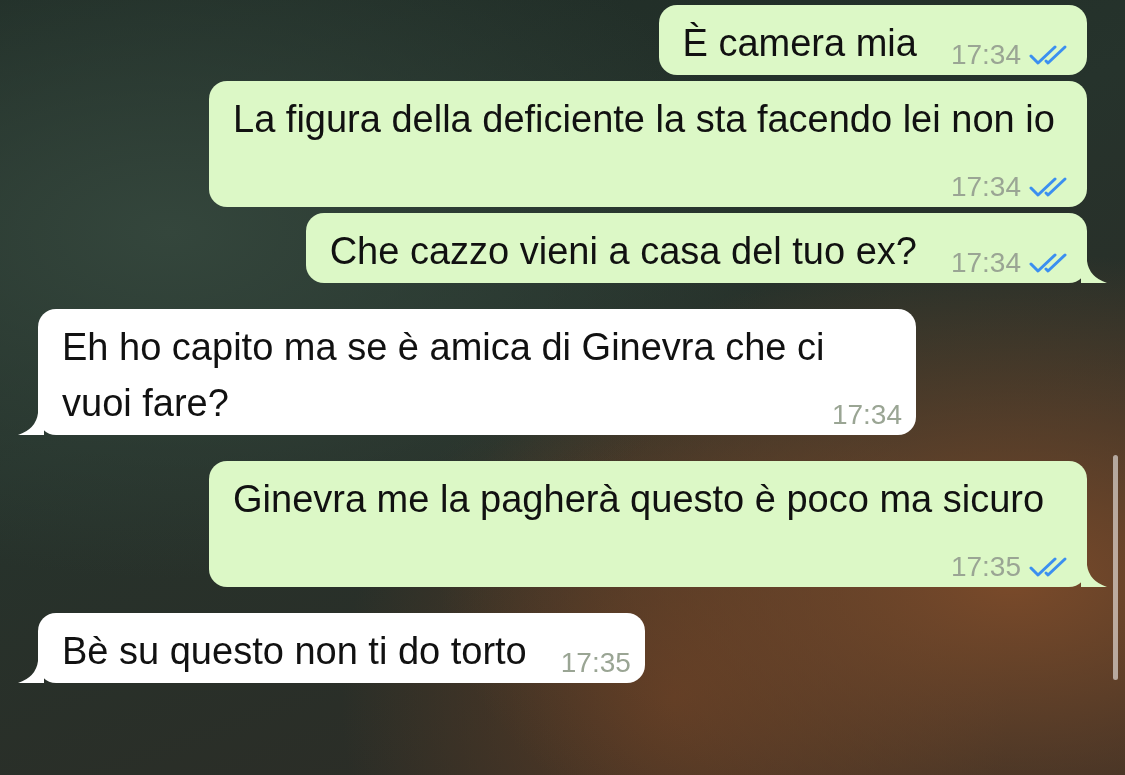  Describe the element at coordinates (1115, 567) in the screenshot. I see `scrollbar` at that location.